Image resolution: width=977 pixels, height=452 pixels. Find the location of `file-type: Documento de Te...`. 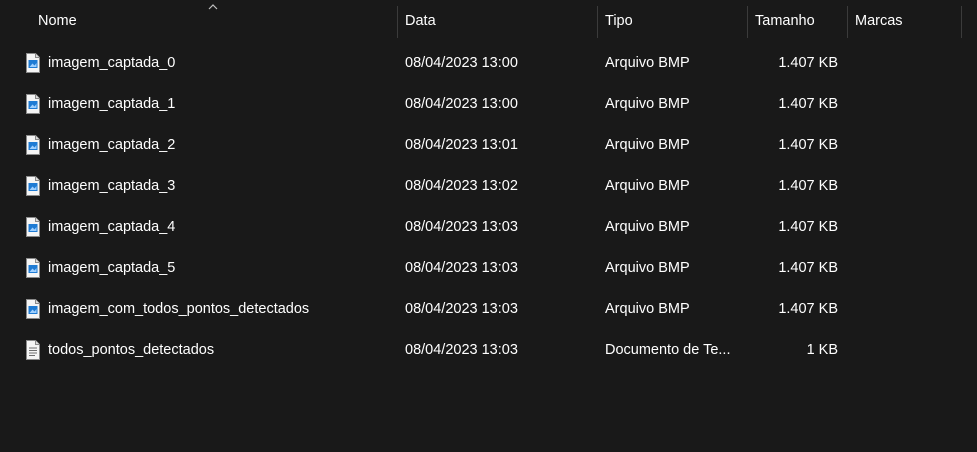

file-type: Documento de Te... is located at coordinates (668, 350).